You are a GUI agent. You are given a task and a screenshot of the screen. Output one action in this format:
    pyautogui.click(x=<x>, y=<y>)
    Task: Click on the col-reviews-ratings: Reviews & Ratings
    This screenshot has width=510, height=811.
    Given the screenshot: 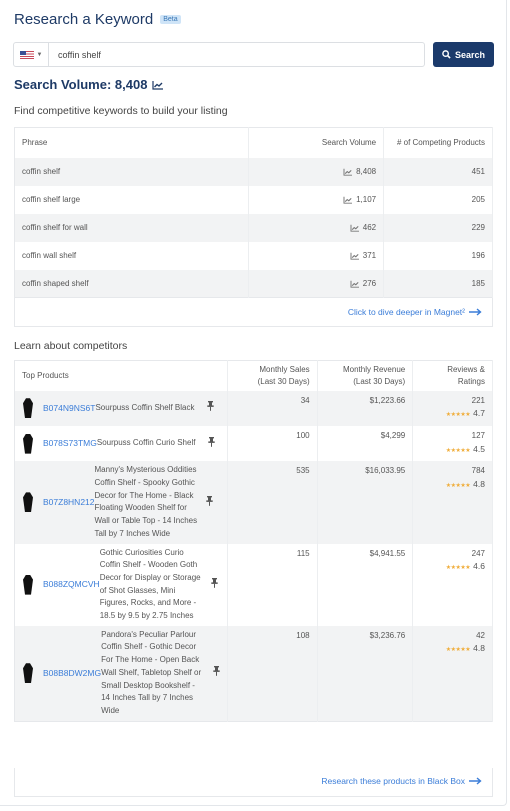 What is the action you would take?
    pyautogui.click(x=452, y=375)
    